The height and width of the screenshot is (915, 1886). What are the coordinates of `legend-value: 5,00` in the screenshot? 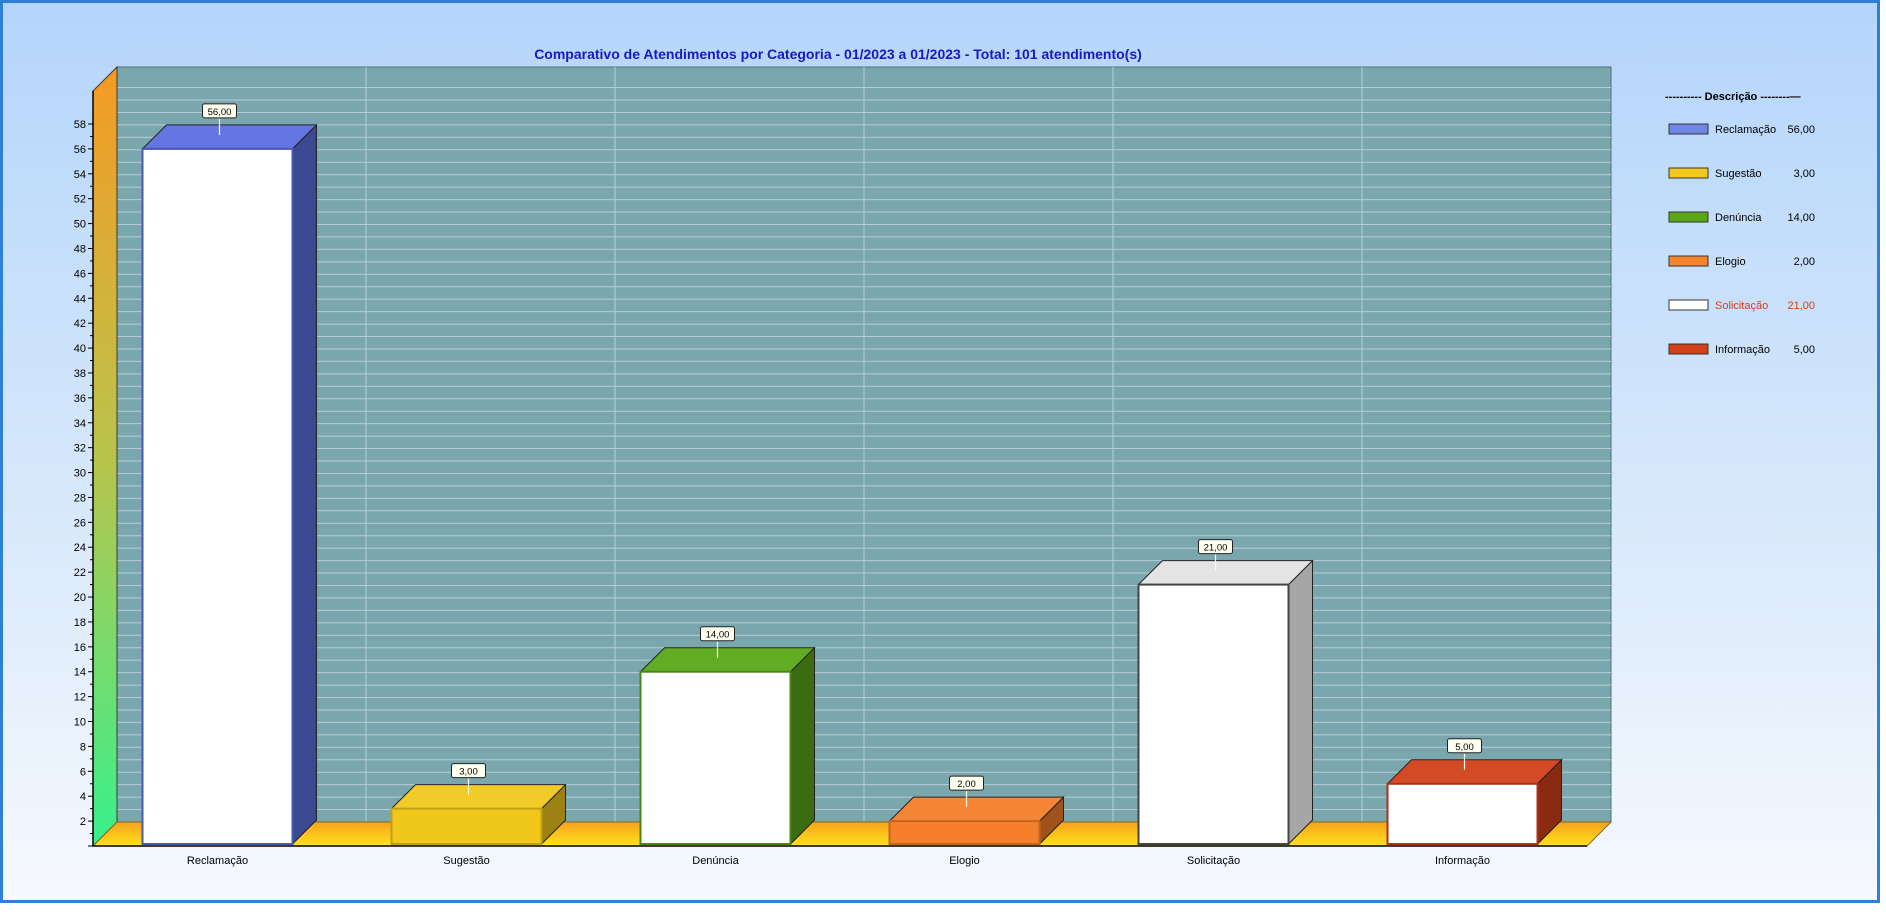 It's located at (1804, 350).